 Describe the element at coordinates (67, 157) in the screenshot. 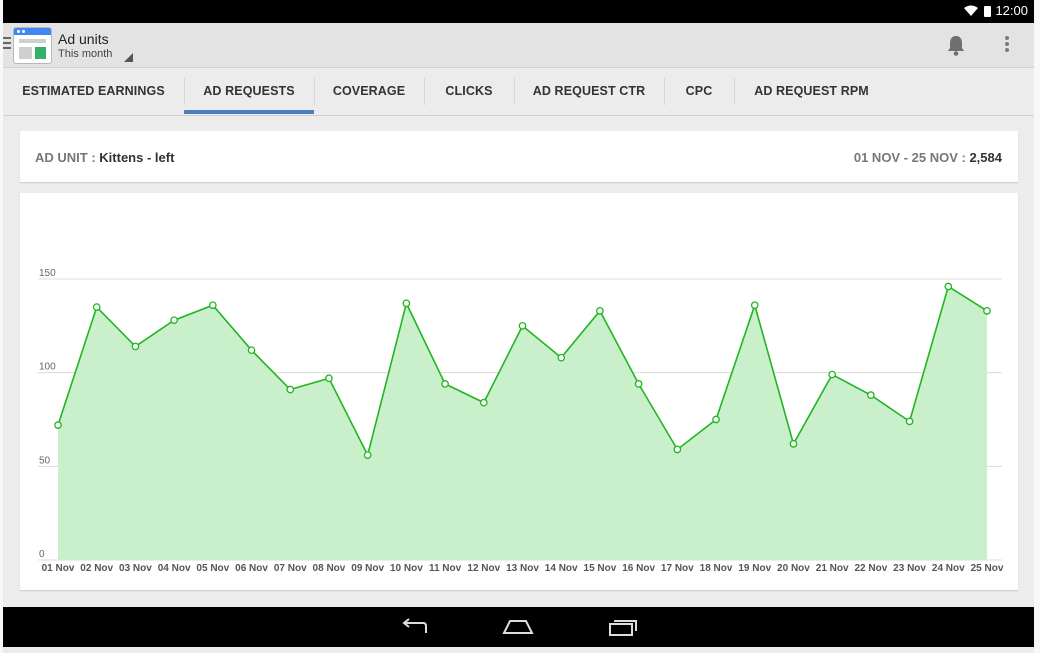

I see `ad-unit-label: AD UNIT :` at that location.